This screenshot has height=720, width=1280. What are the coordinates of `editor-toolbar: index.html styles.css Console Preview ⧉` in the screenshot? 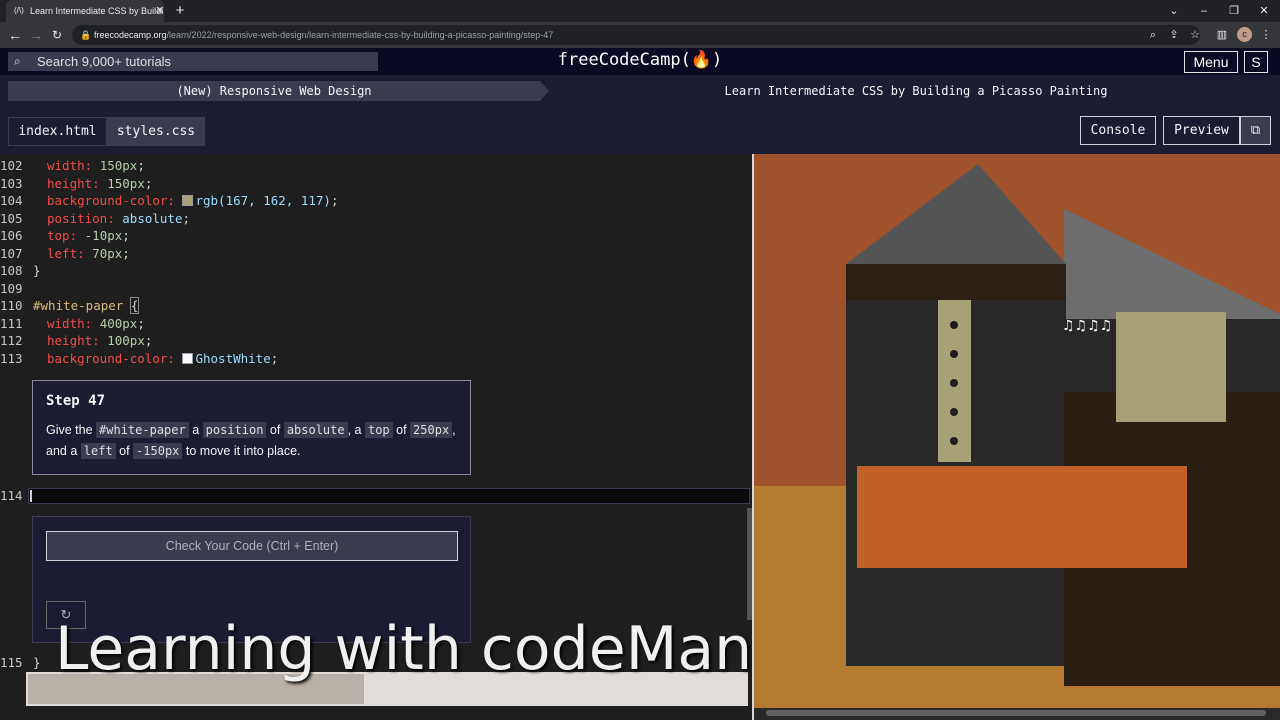 It's located at (640, 130).